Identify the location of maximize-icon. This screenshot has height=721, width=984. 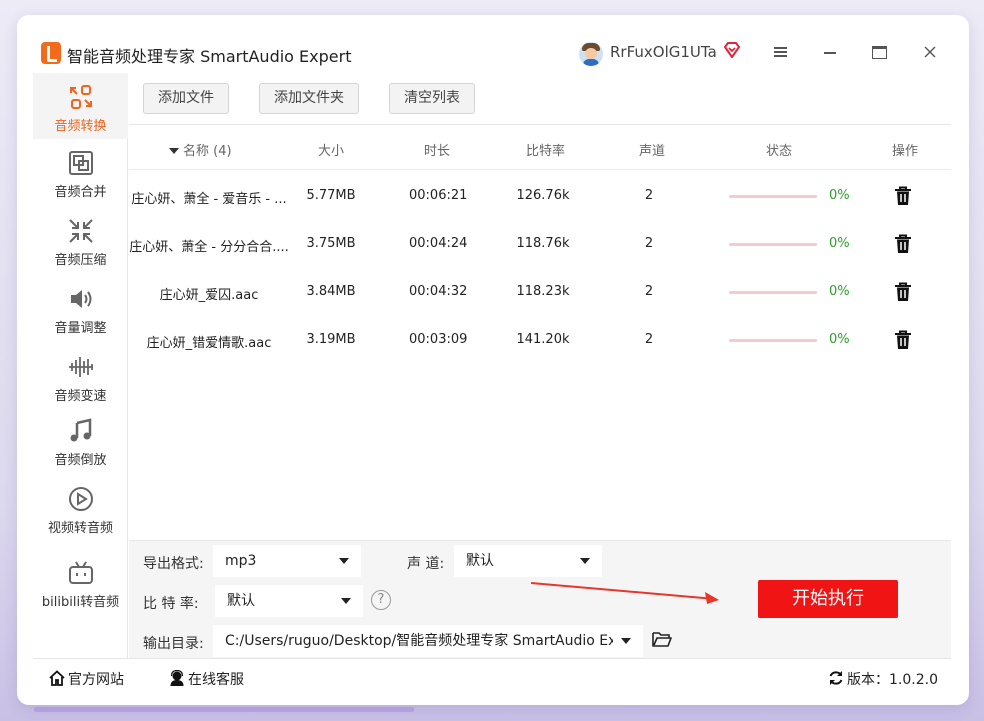
(879, 52).